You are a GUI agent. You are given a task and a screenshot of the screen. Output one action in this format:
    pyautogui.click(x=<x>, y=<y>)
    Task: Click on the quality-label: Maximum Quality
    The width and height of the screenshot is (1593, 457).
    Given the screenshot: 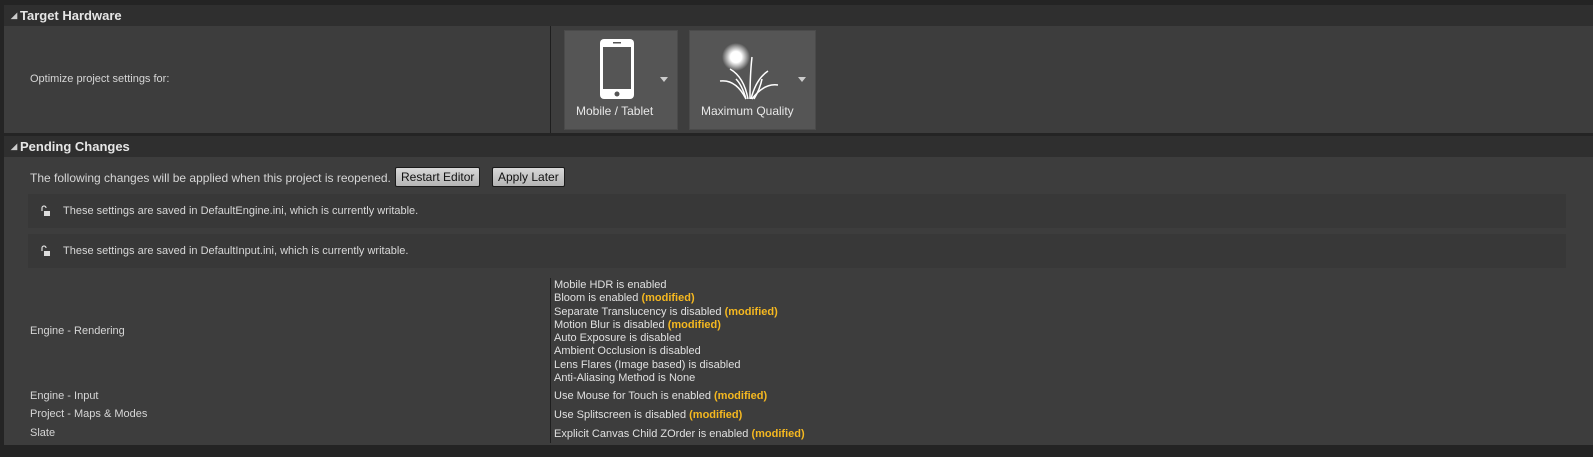 What is the action you would take?
    pyautogui.click(x=747, y=111)
    